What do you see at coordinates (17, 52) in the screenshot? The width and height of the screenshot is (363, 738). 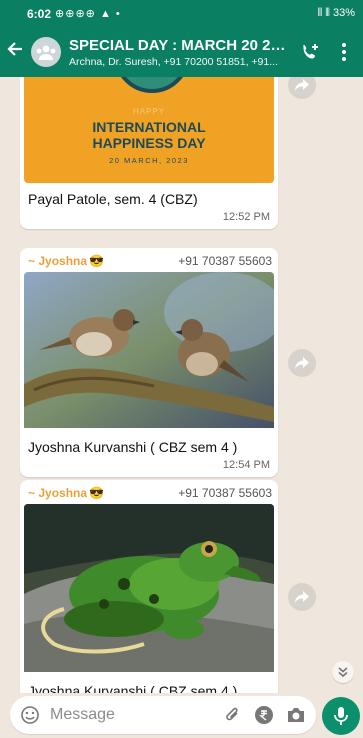 I see `back-arrow-icon` at bounding box center [17, 52].